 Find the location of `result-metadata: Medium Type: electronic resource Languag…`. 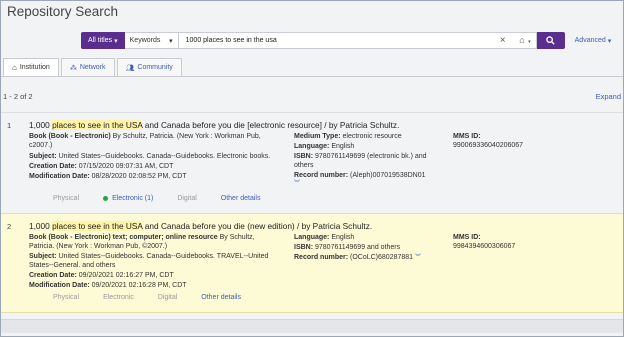

result-metadata: Medium Type: electronic resource Languag… is located at coordinates (364, 160).